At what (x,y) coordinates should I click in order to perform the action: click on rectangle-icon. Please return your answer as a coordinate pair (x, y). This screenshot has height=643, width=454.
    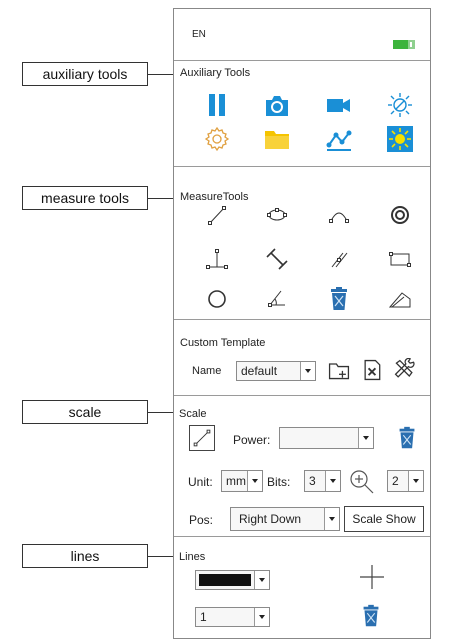
    Looking at the image, I should click on (400, 259).